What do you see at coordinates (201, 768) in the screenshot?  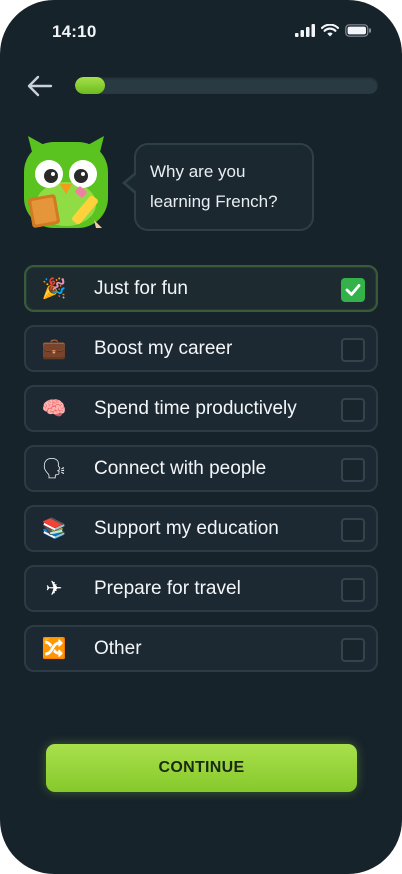 I see `continue-button: CONTINUE` at bounding box center [201, 768].